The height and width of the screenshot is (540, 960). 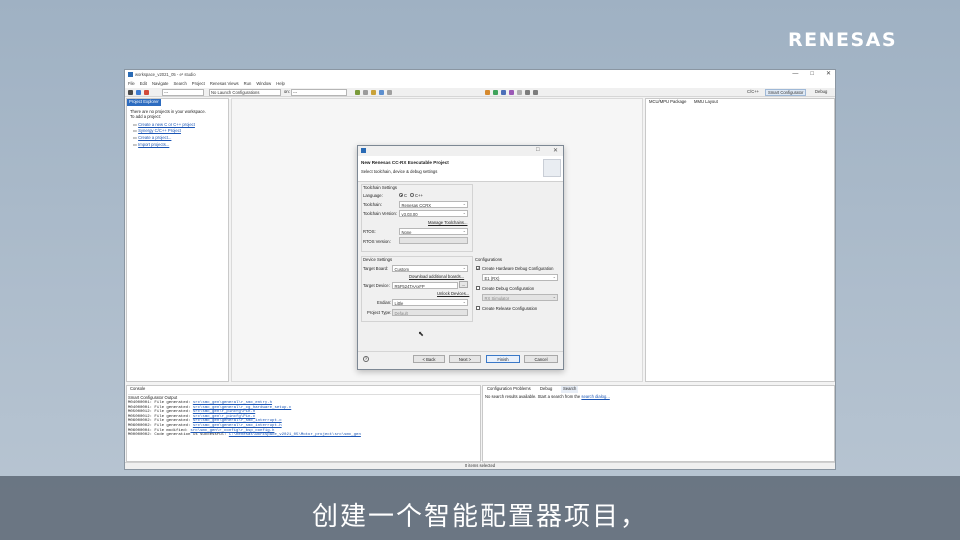 What do you see at coordinates (224, 84) in the screenshot?
I see `menu-renesas-views: Renesas Views` at bounding box center [224, 84].